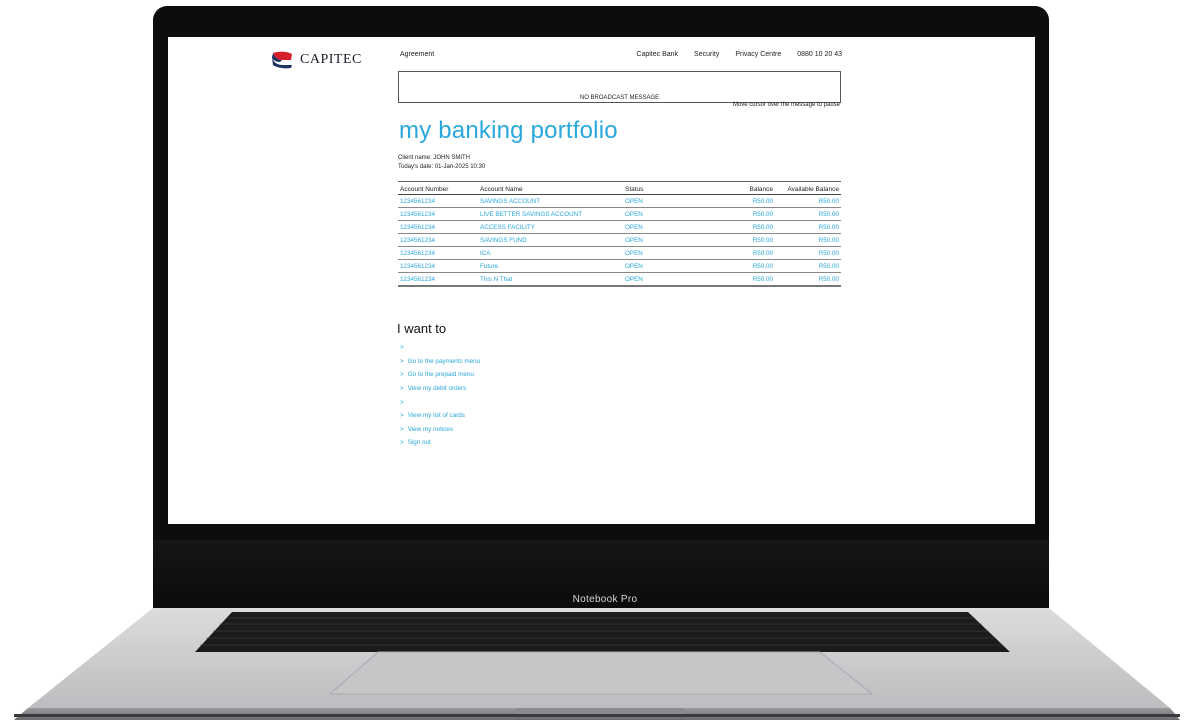 Image resolution: width=1194 pixels, height=722 pixels. I want to click on nav-phone-number: 0880 10 20 43, so click(819, 54).